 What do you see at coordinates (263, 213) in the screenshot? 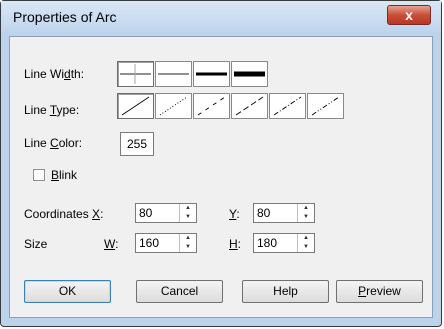
I see `coordinate-y-value: 80` at bounding box center [263, 213].